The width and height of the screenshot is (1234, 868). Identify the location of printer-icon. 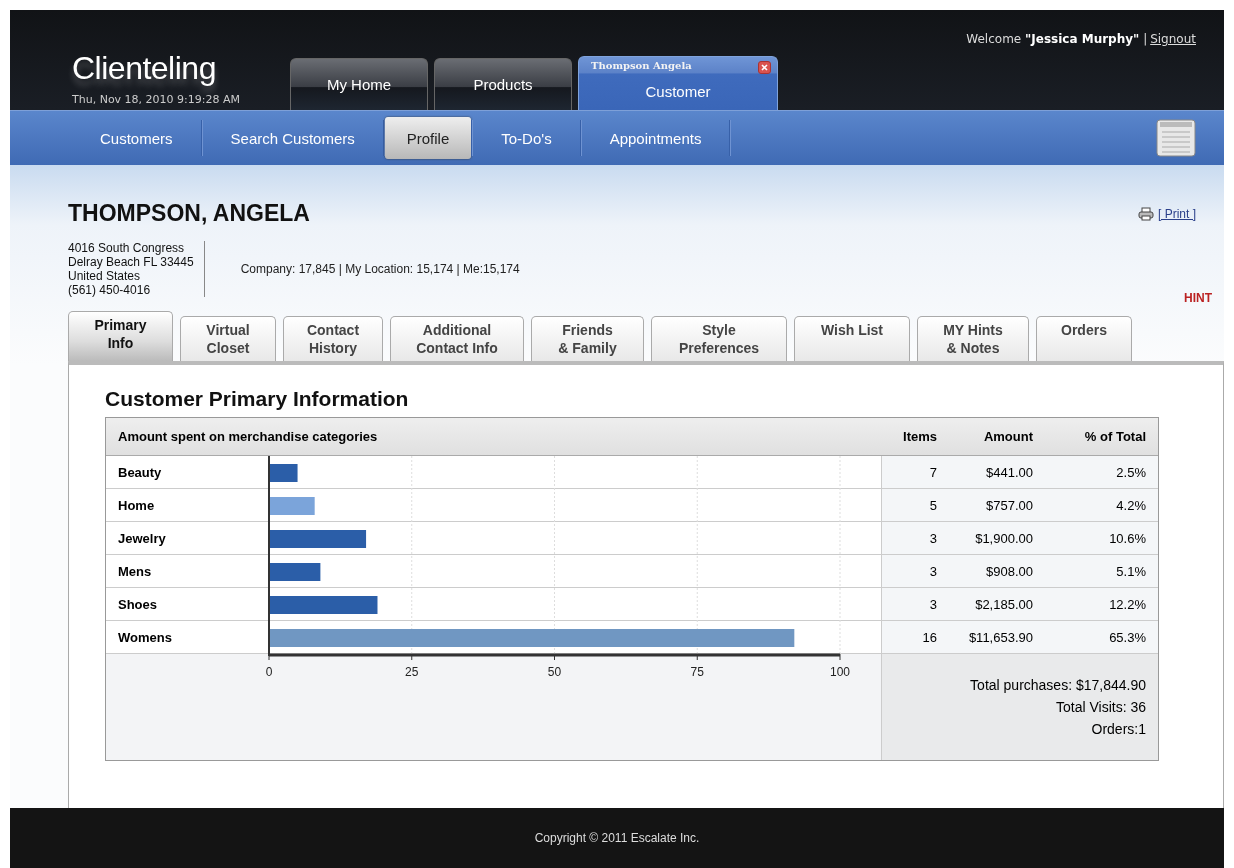
(1146, 213).